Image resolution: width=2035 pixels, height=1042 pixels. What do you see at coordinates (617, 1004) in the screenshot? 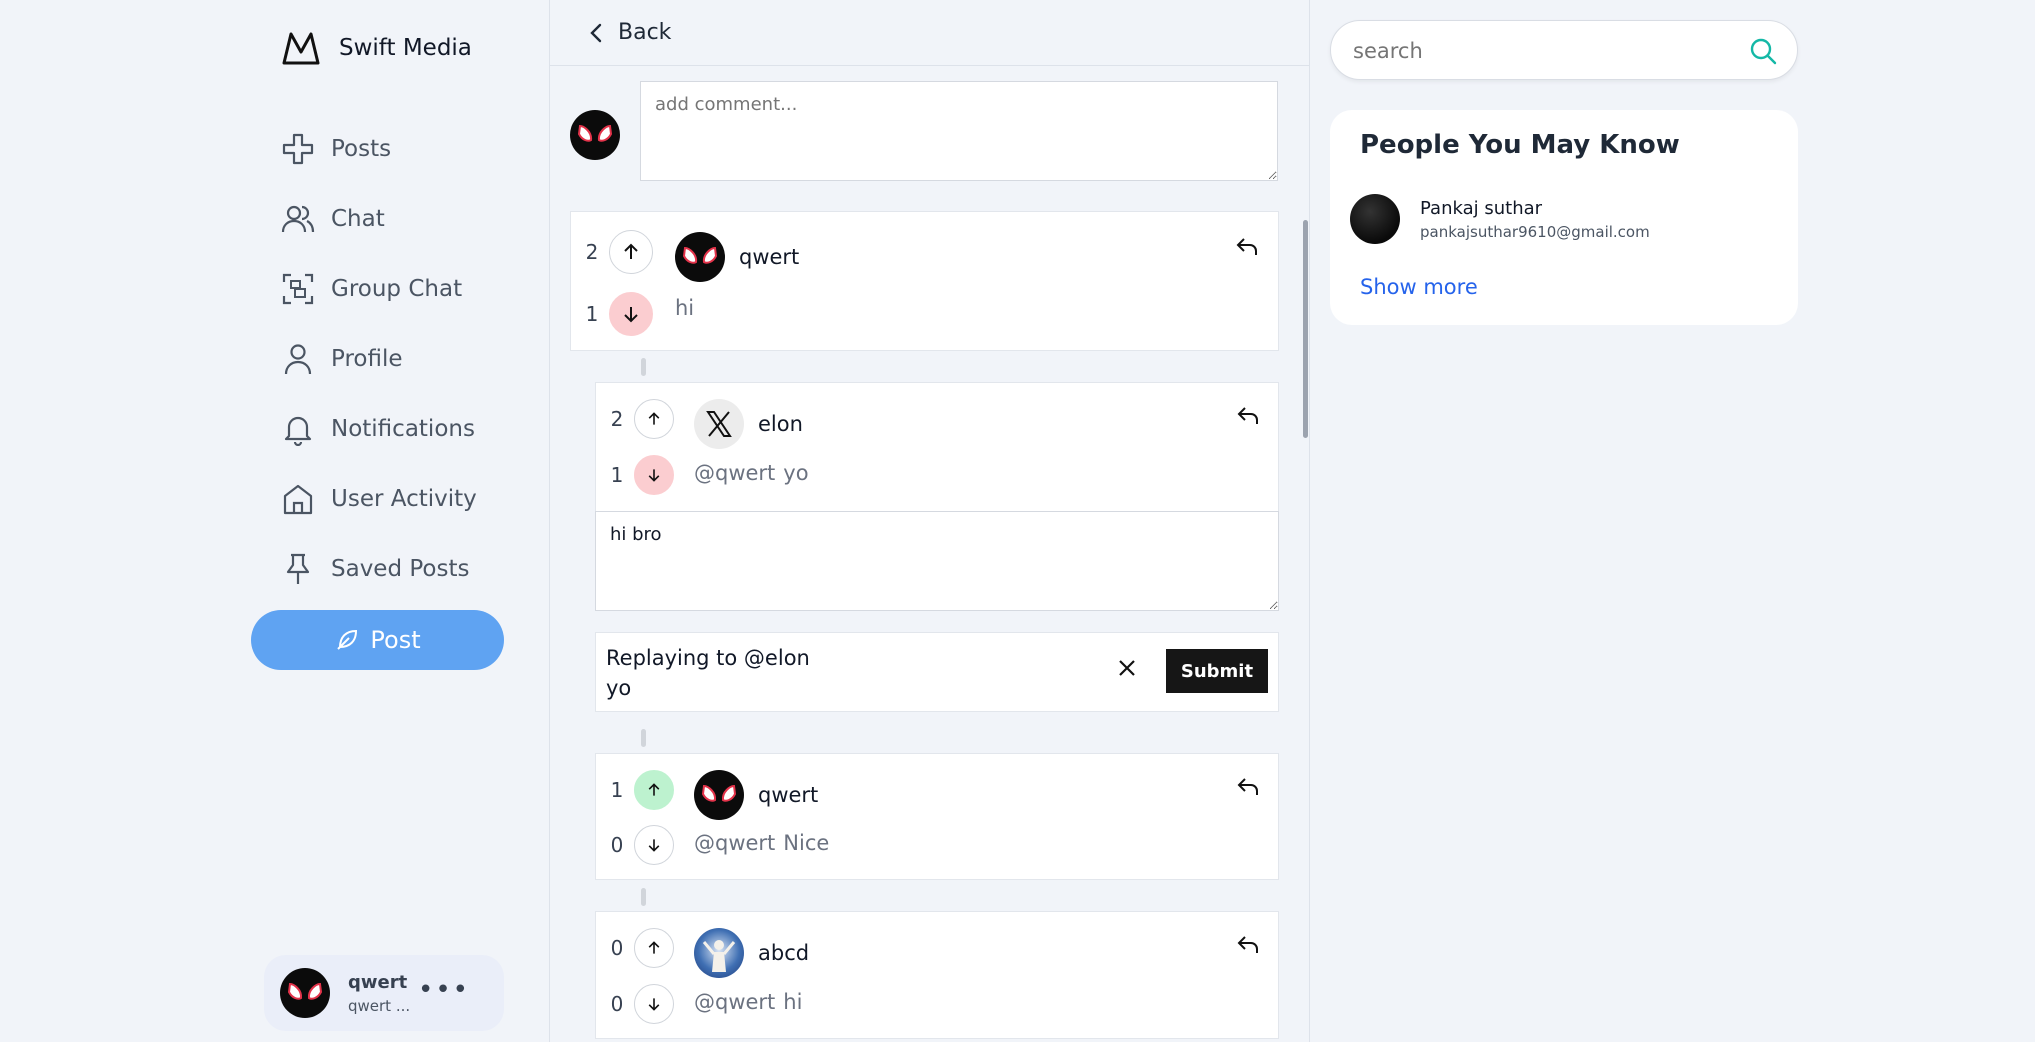
I see `downvote-count: 0` at bounding box center [617, 1004].